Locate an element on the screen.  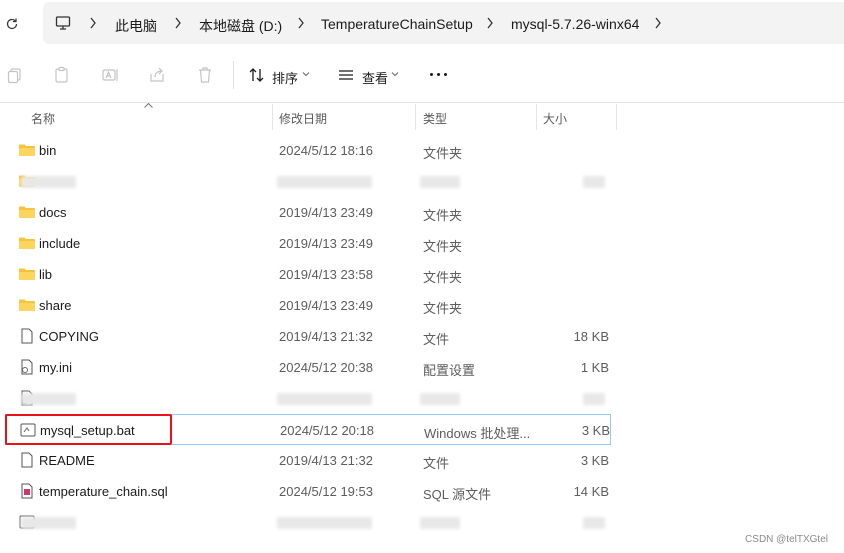
this-pc-icon is located at coordinates (63, 23).